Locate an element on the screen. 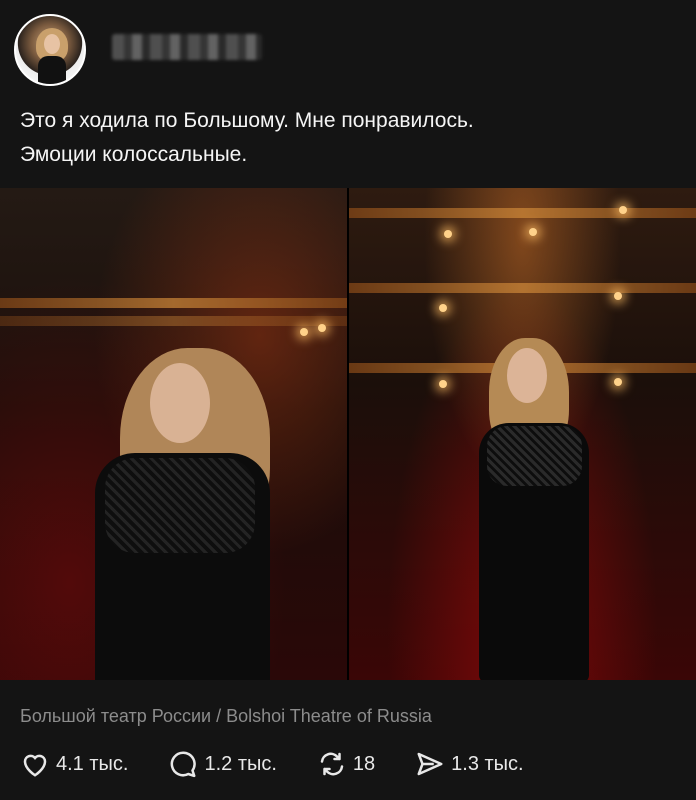 This screenshot has height=800, width=696. share-button: 1.3 тыс. is located at coordinates (469, 764).